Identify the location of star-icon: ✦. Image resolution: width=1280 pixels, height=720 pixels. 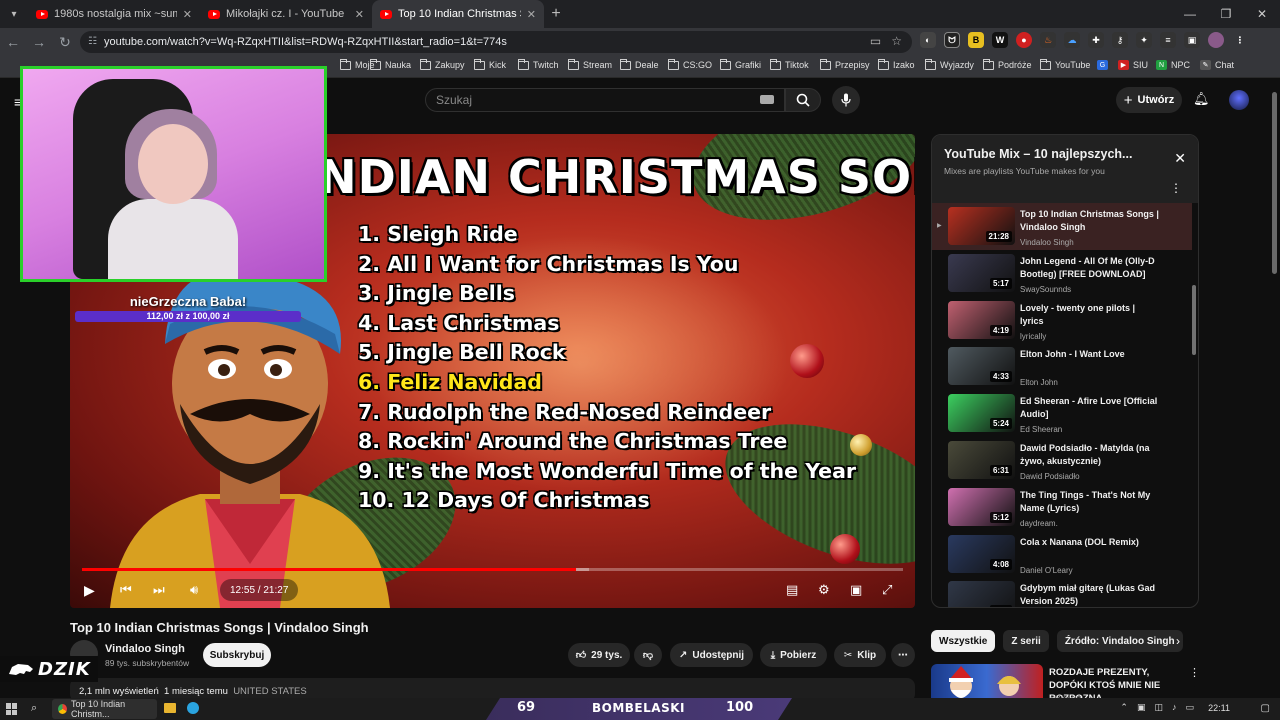
(1144, 40).